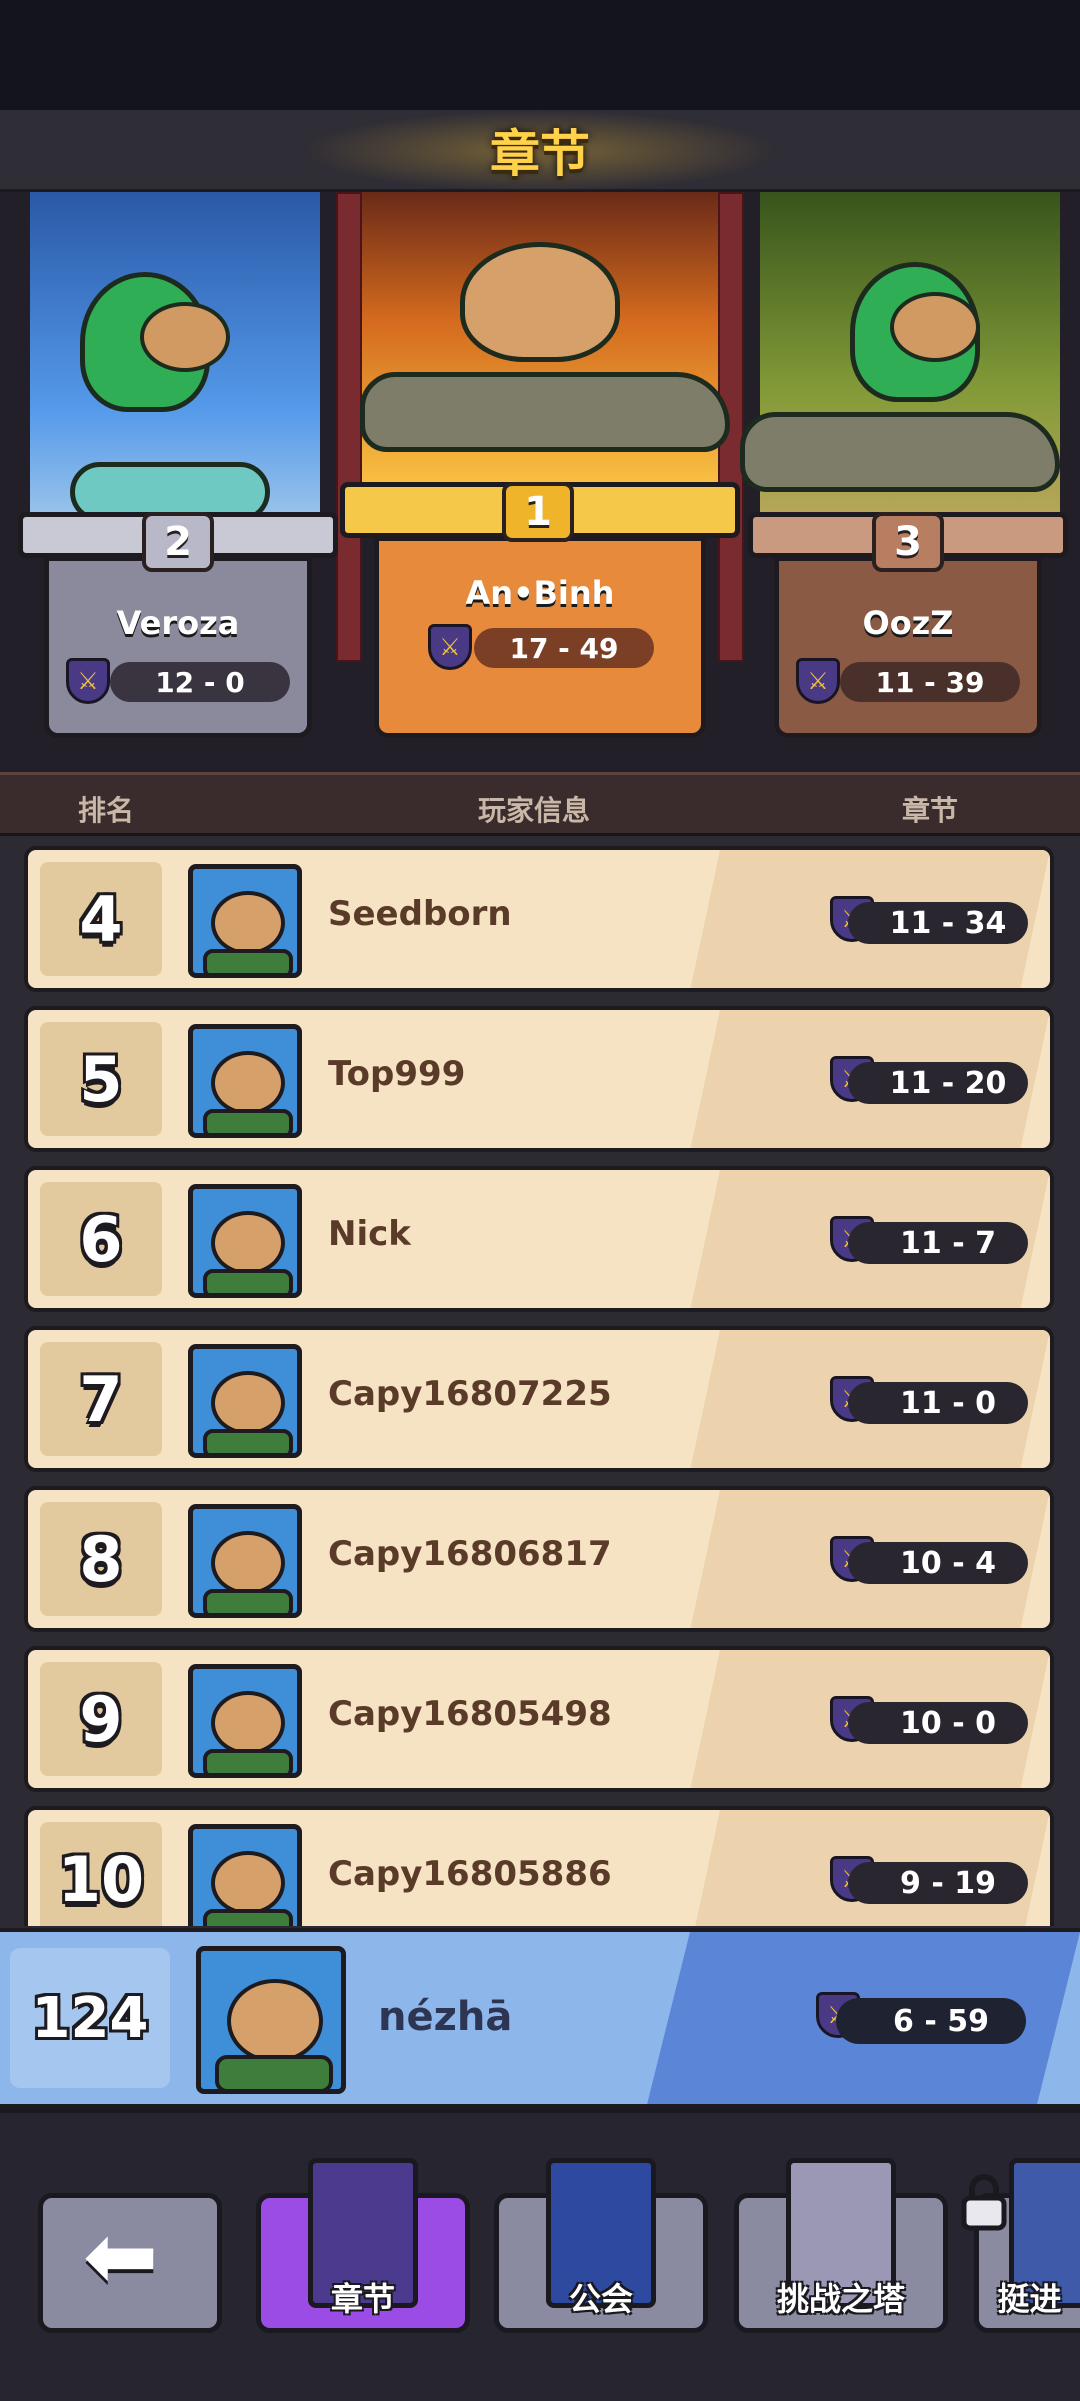 Image resolution: width=1080 pixels, height=2401 pixels. Describe the element at coordinates (534, 810) in the screenshot. I see `column-player-info: 玩家信息` at that location.